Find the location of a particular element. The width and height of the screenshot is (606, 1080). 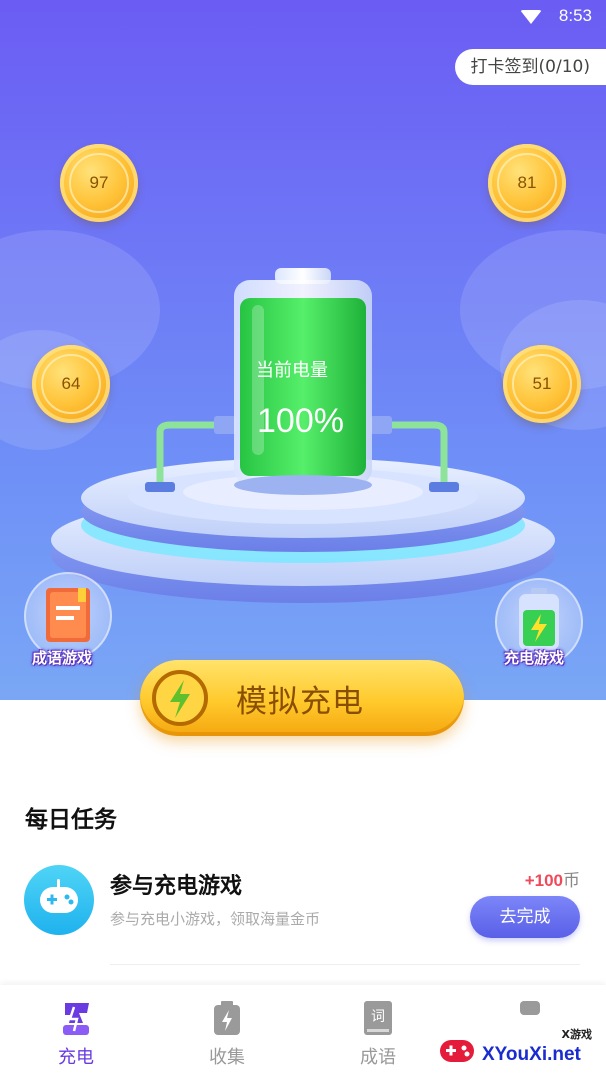

battery-label: 当前电量 is located at coordinates (292, 370).